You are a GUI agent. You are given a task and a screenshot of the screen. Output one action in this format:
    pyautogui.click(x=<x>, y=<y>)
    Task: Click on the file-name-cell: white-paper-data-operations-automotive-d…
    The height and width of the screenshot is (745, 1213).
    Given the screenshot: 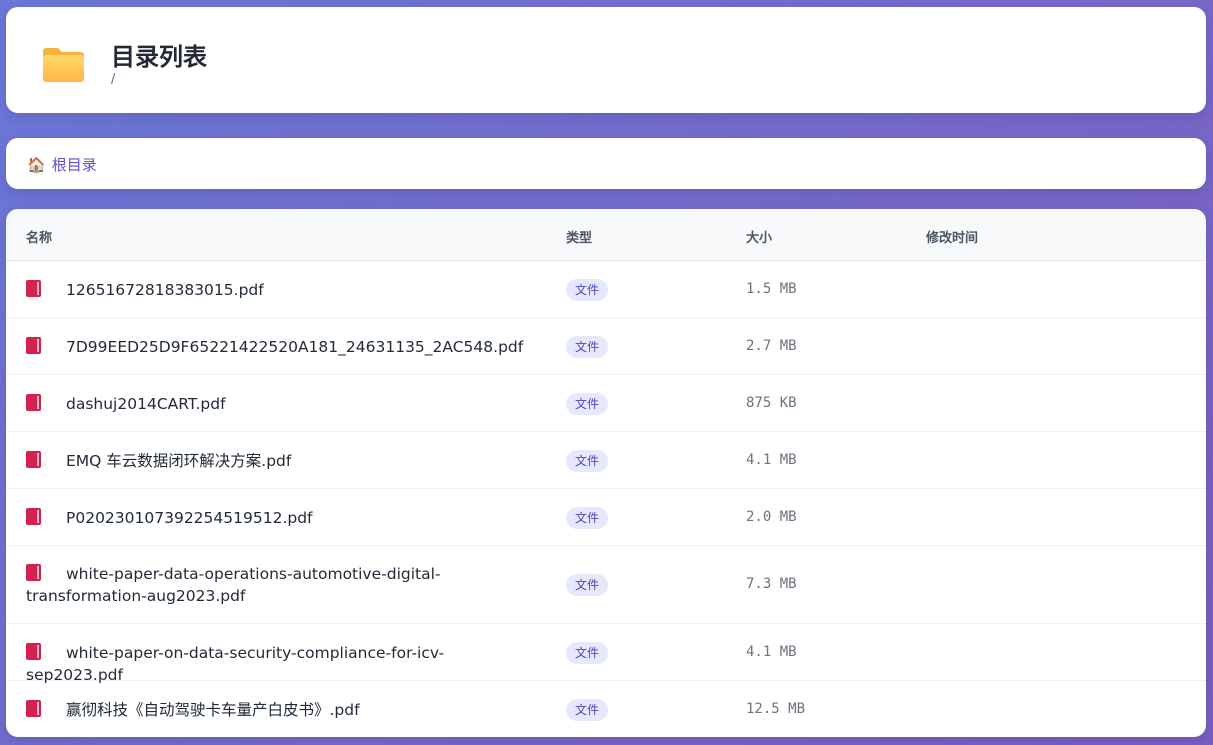 What is the action you would take?
    pyautogui.click(x=281, y=585)
    